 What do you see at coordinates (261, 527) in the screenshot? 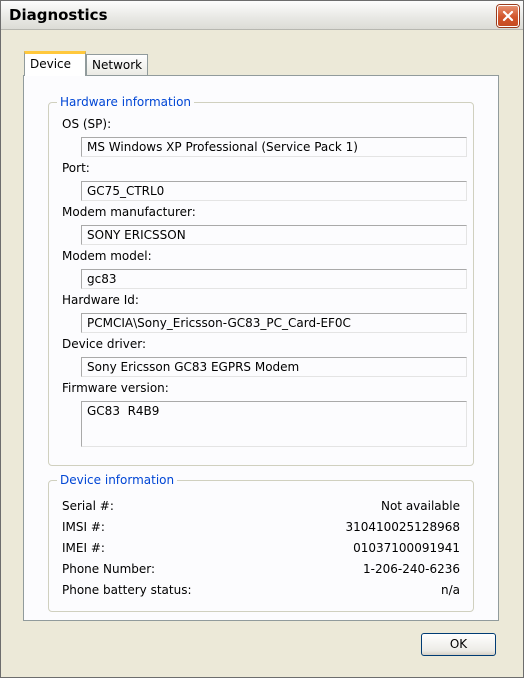
I see `imsi-row: IMSI #: 310410025128968` at bounding box center [261, 527].